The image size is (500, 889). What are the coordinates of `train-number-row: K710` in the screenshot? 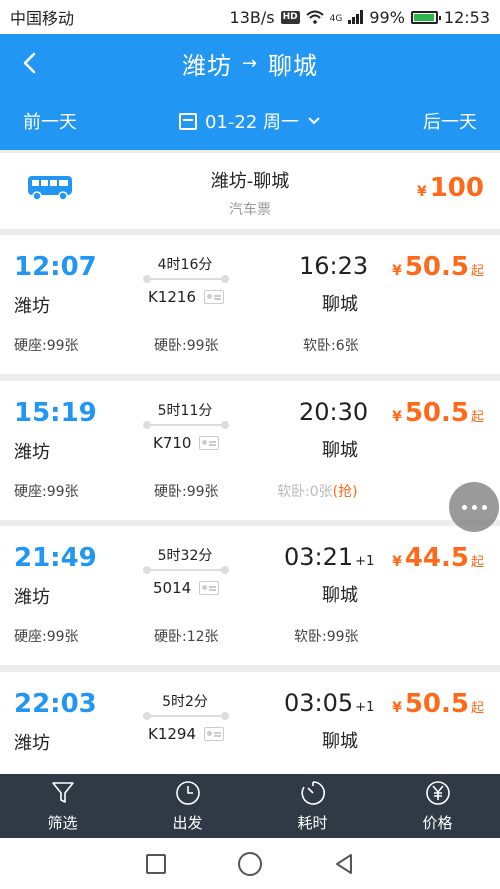 It's located at (186, 443).